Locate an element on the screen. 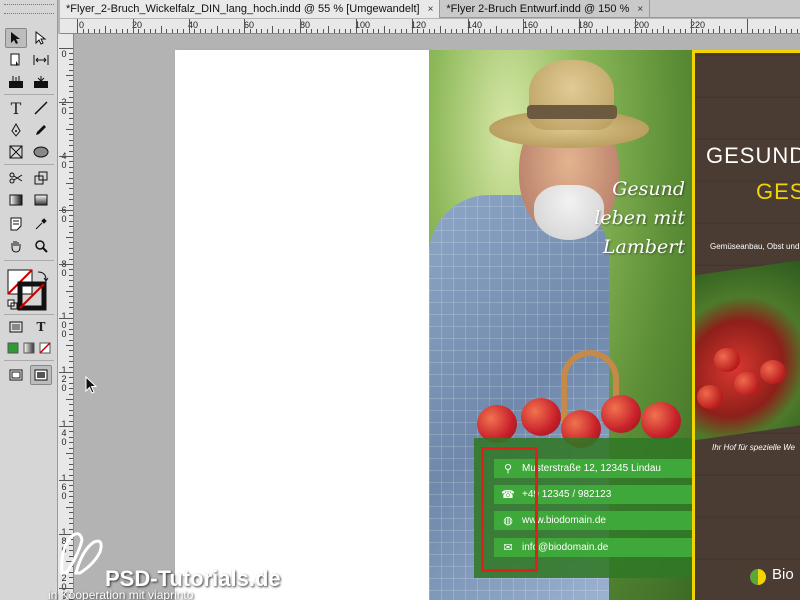  panel-grip is located at coordinates (29, 9).